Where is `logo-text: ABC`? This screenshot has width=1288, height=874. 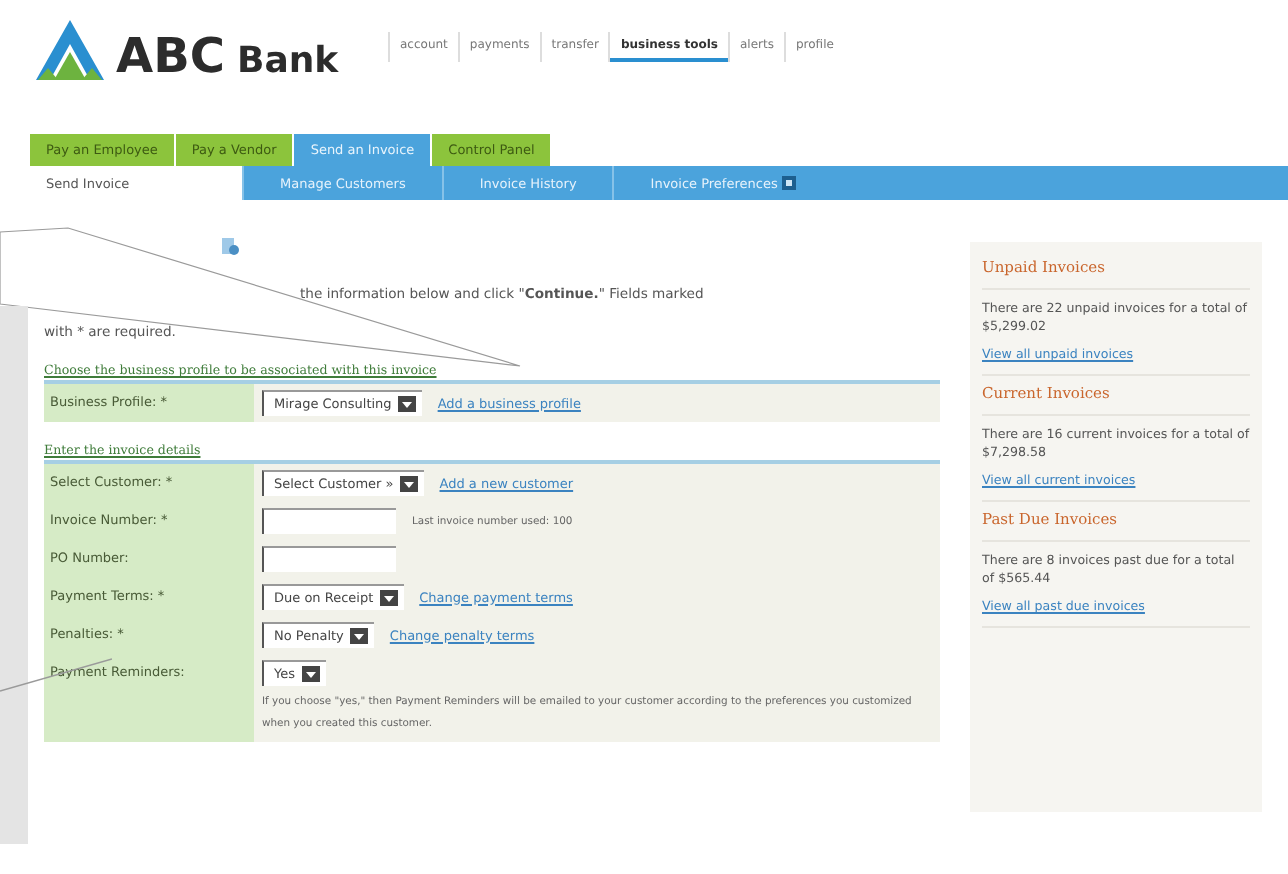 logo-text: ABC is located at coordinates (170, 56).